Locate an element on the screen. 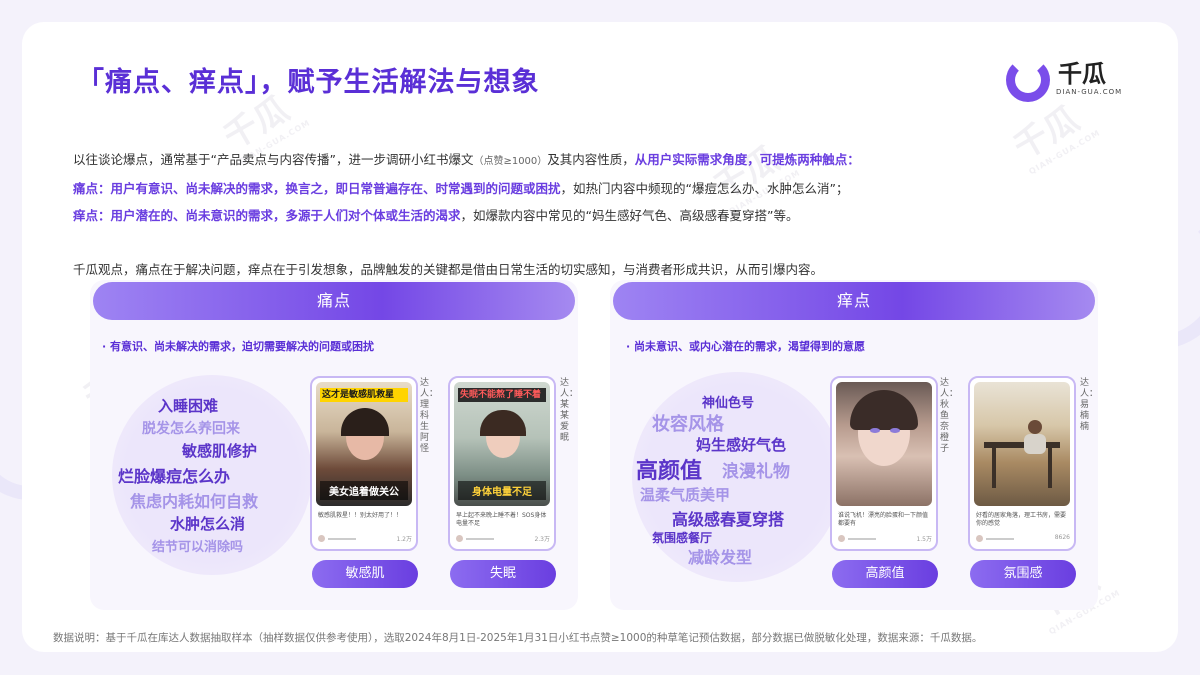  creator-label: 达人：秋鱼奈橙子 is located at coordinates (949, 416).